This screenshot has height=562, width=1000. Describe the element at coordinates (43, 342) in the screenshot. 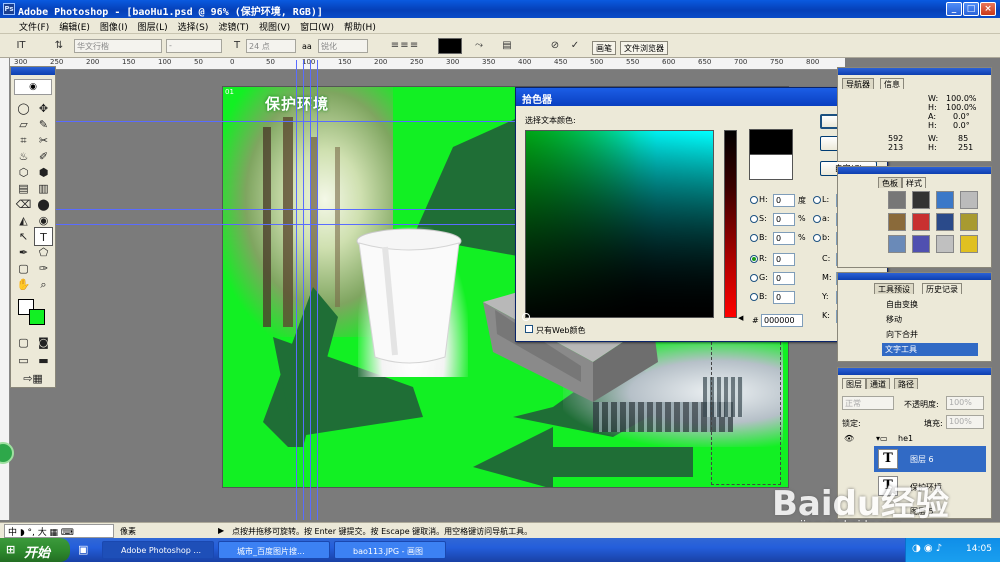

I see `quick-mask-icon: ◙` at that location.